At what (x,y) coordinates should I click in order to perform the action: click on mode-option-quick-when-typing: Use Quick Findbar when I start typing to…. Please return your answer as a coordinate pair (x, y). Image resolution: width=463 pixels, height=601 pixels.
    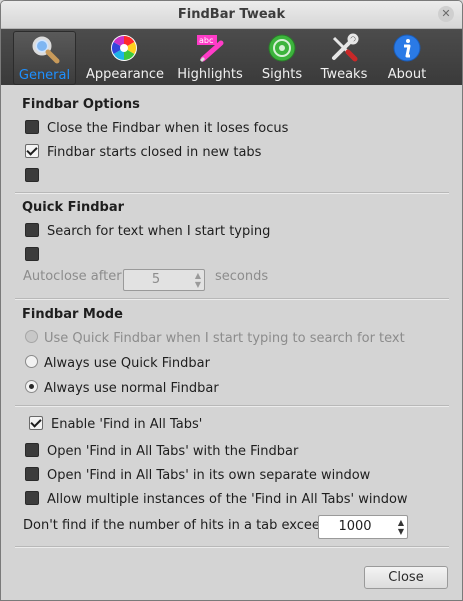
    Looking at the image, I should click on (215, 339).